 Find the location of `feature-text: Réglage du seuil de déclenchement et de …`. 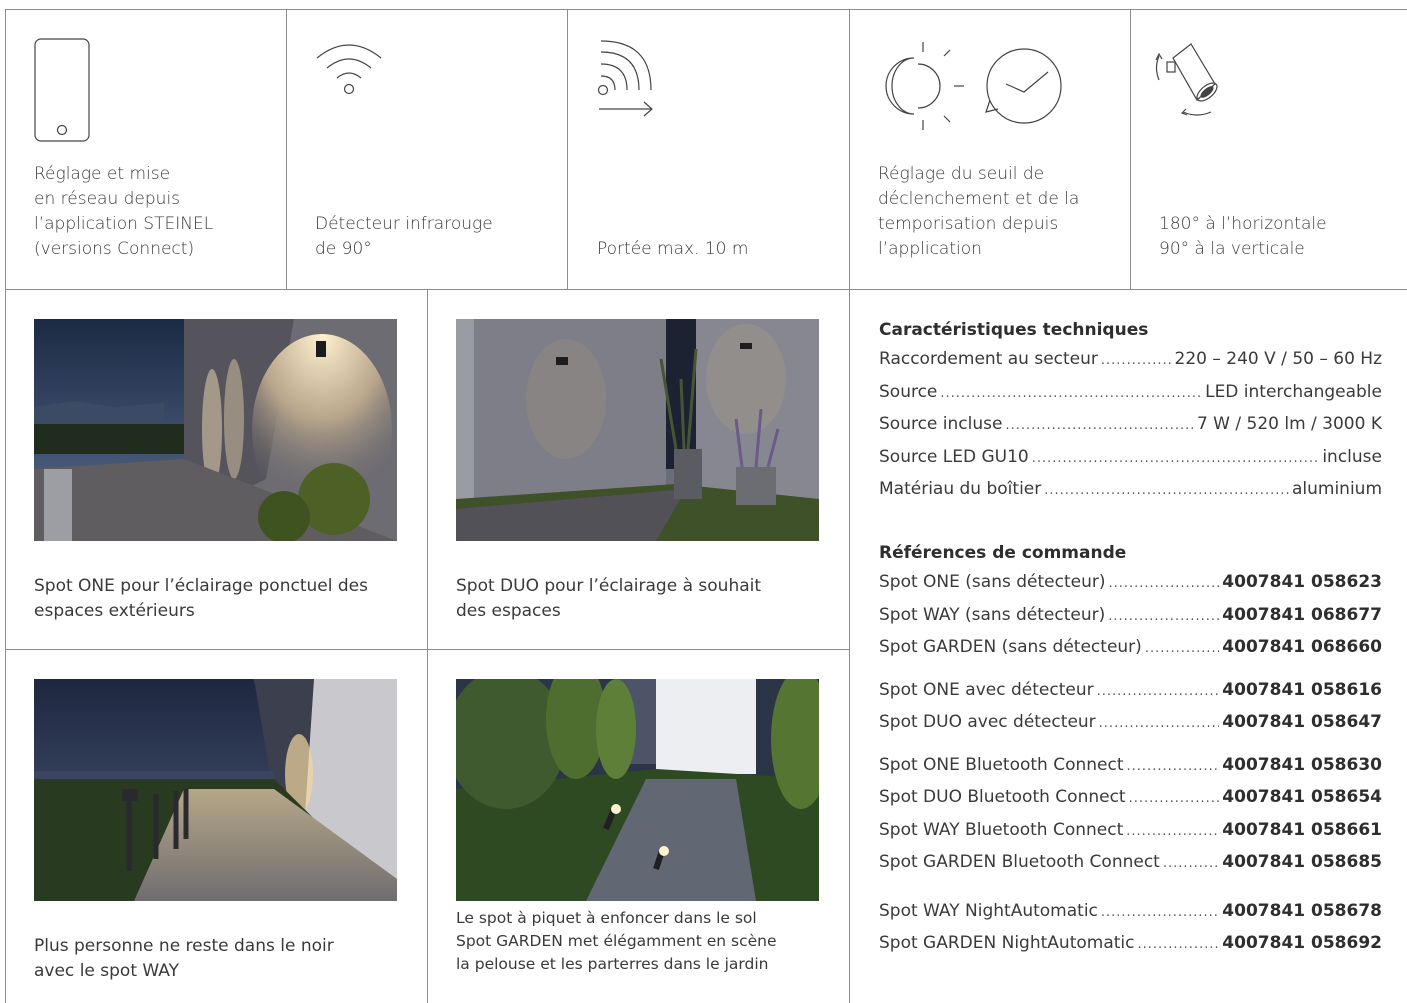

feature-text: Réglage du seuil de déclenchement et de … is located at coordinates (979, 211).